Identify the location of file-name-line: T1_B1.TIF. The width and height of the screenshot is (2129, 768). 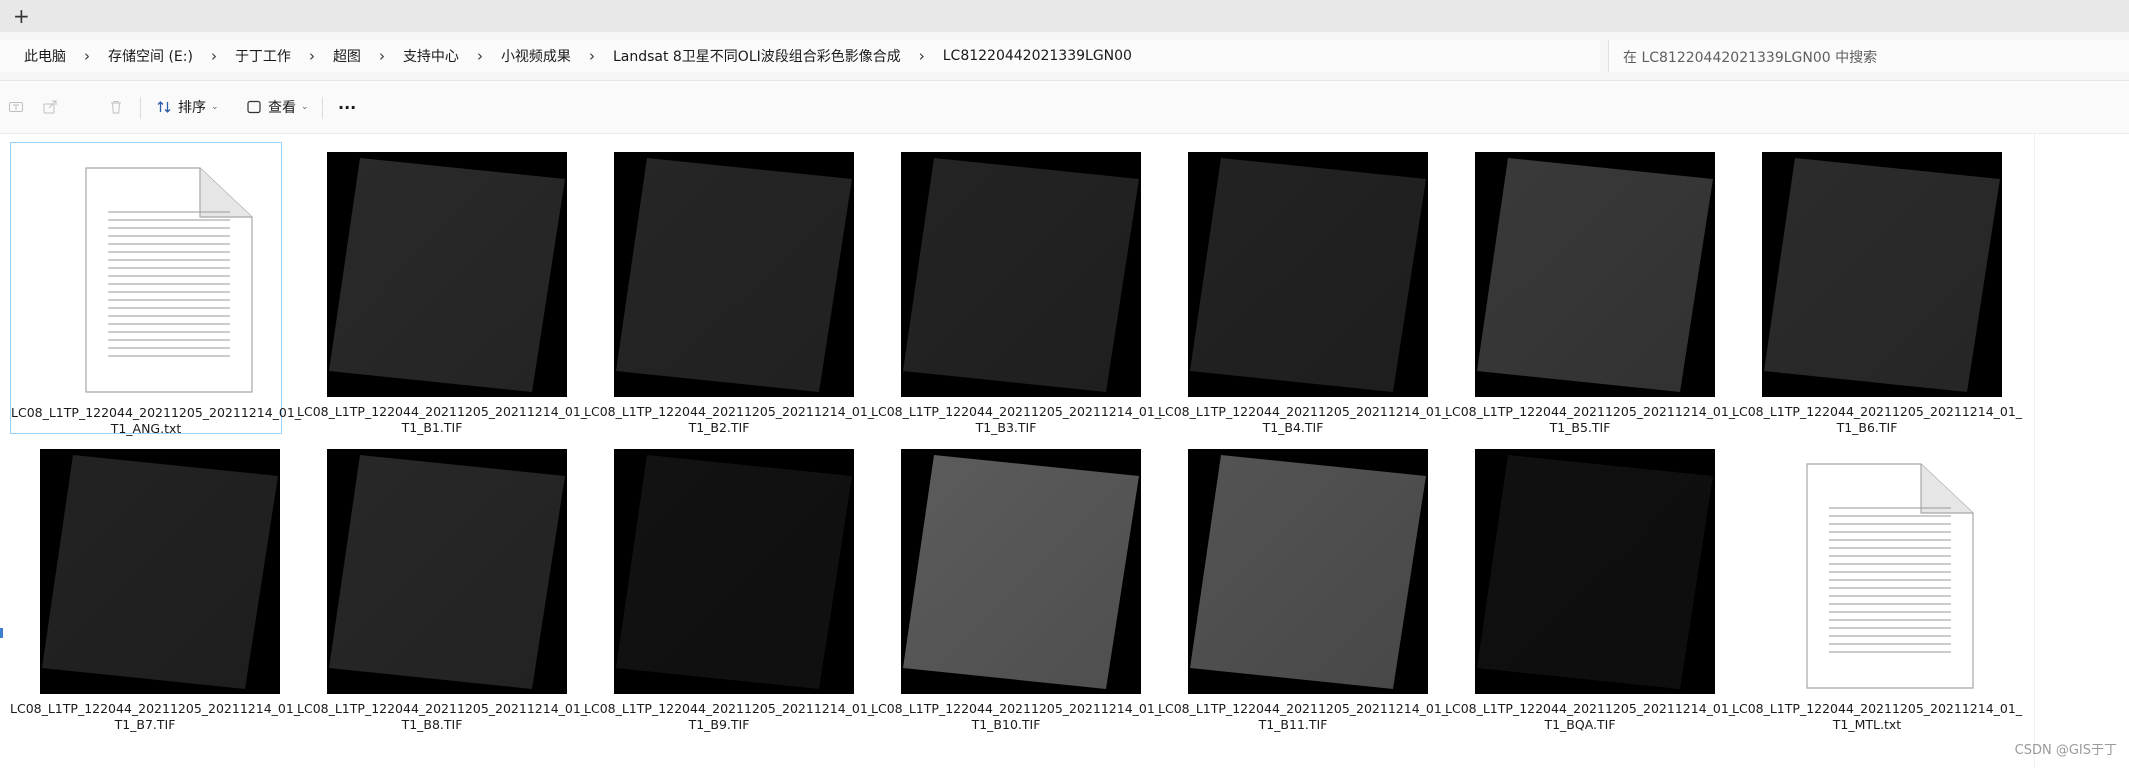
(432, 427).